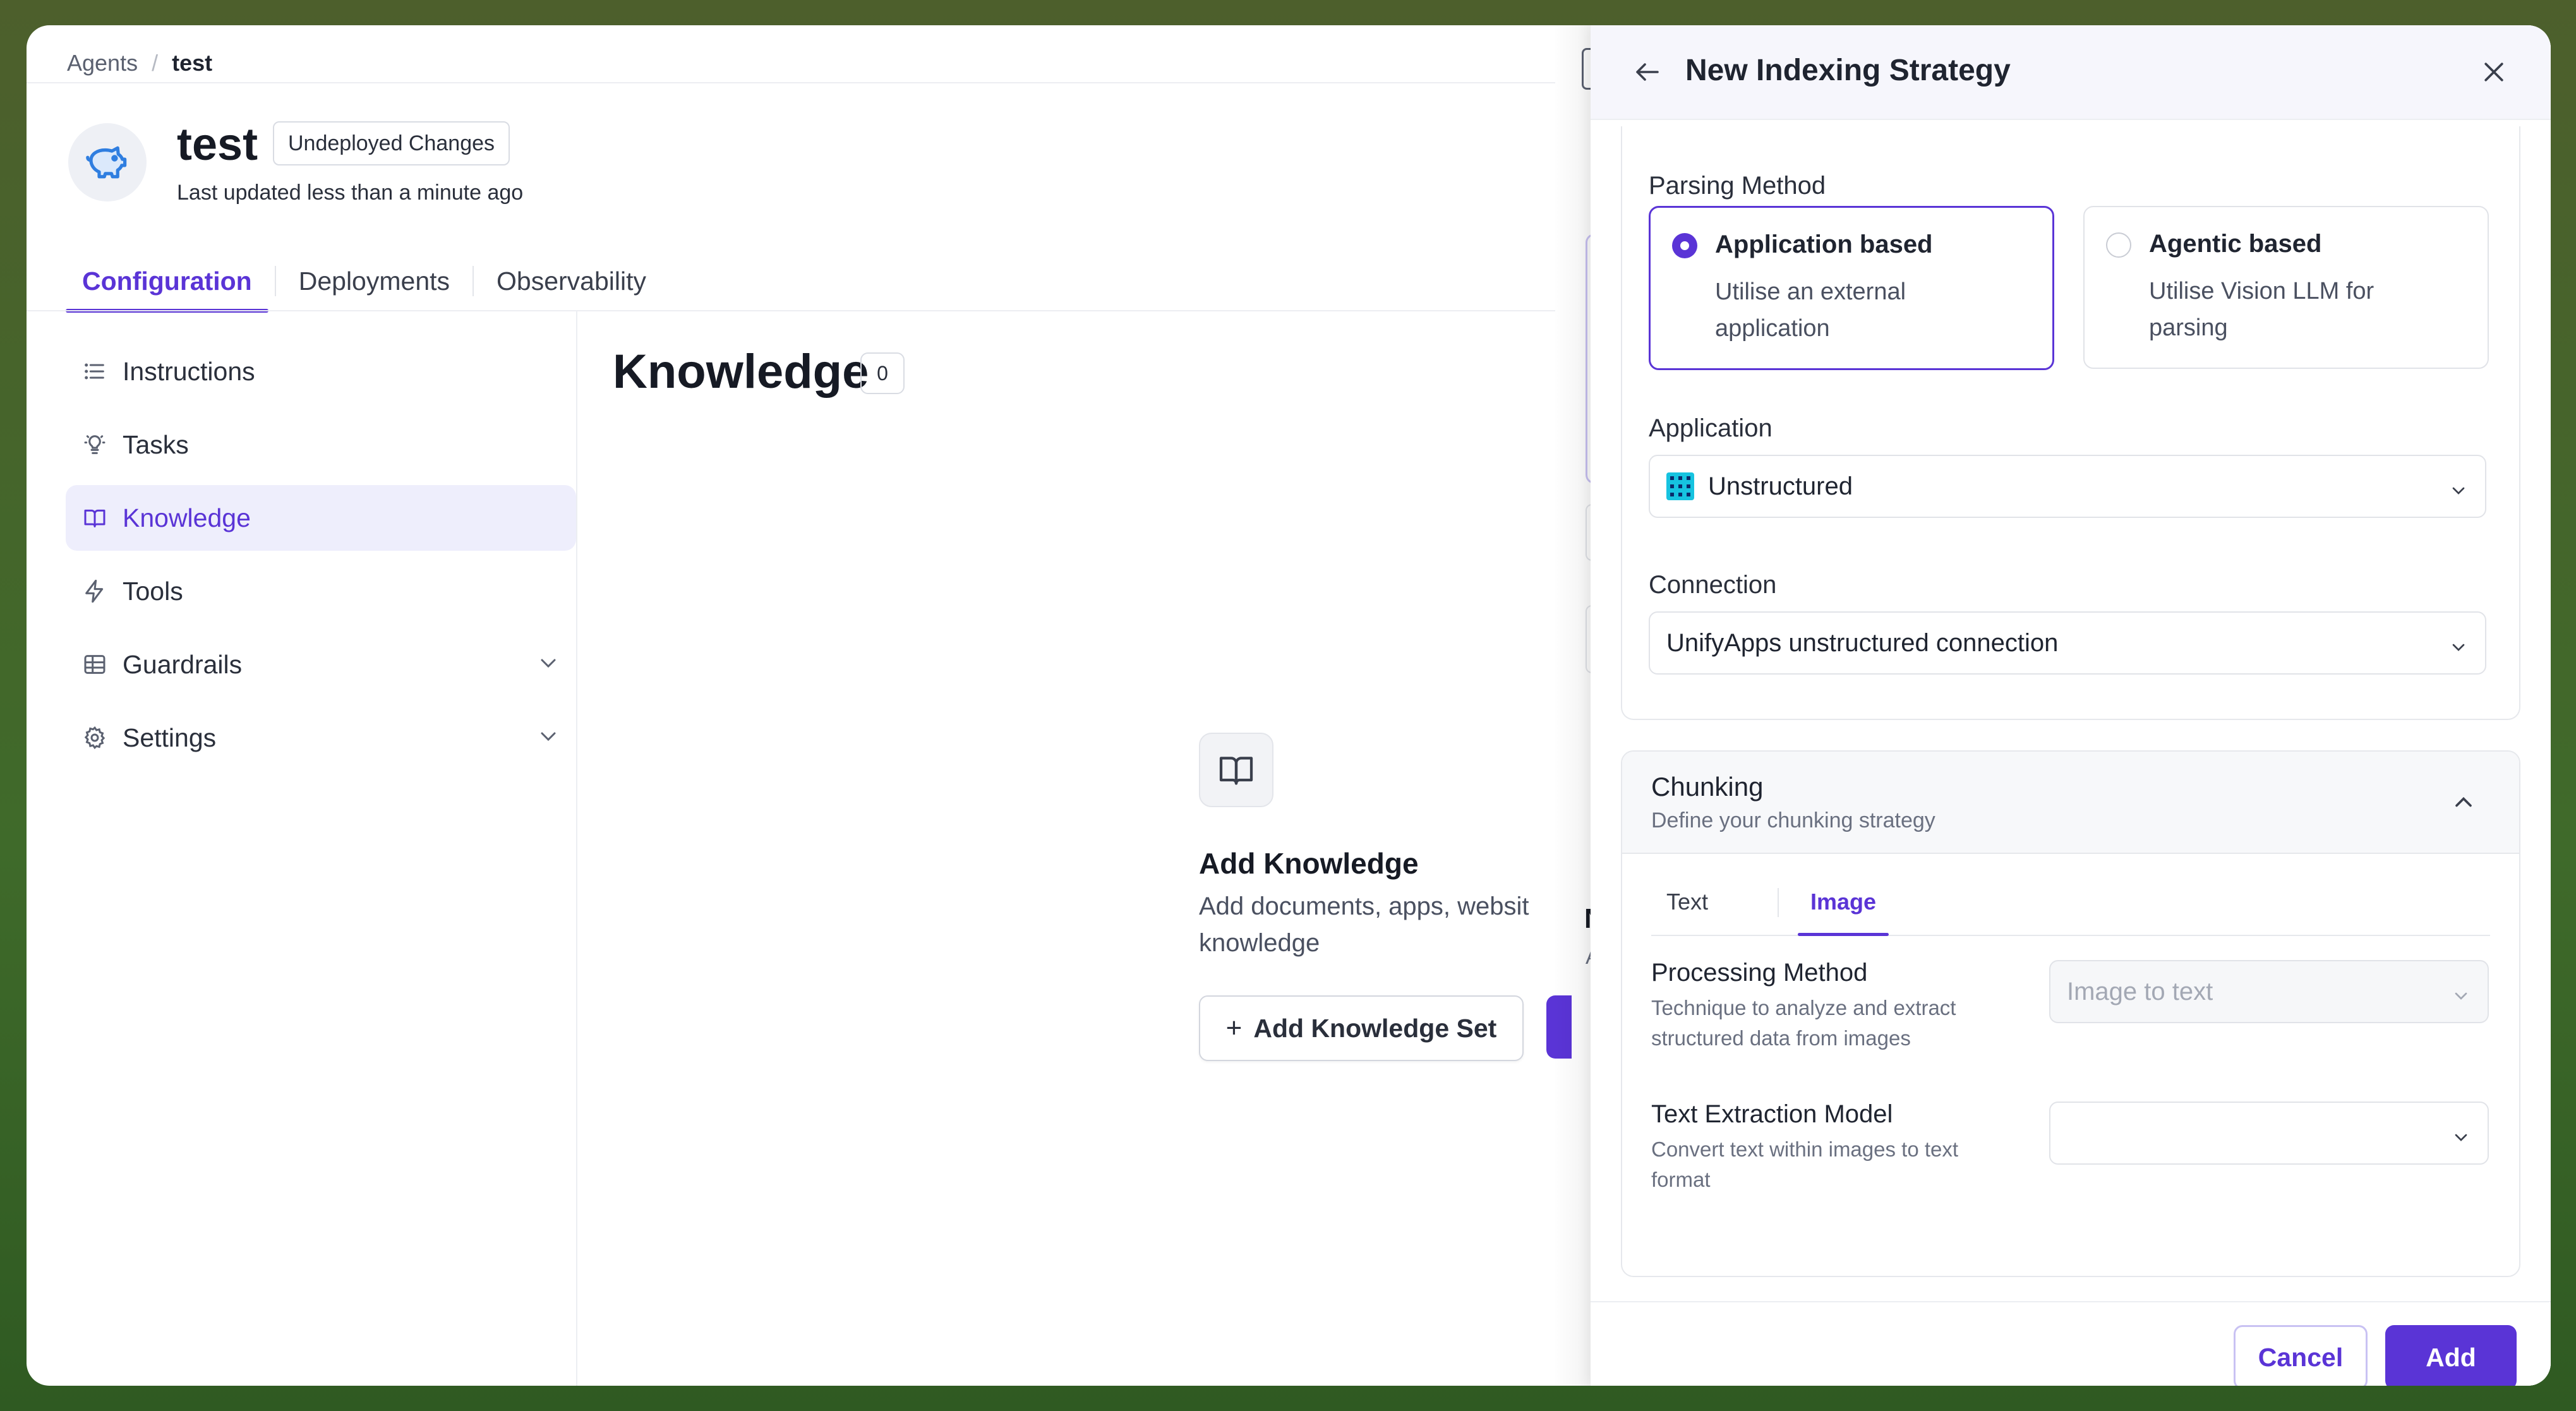 The width and height of the screenshot is (2576, 1411). Describe the element at coordinates (576, 849) in the screenshot. I see `sidebar-divider` at that location.